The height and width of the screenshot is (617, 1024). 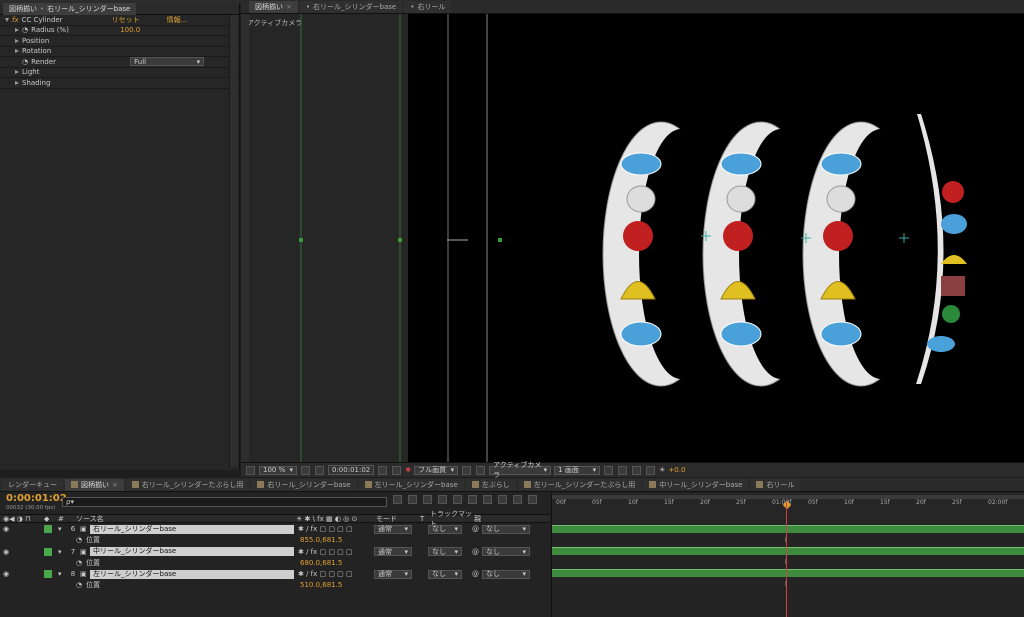 What do you see at coordinates (192, 574) in the screenshot?
I see `layer-name: 左リール_シリンダーbase` at bounding box center [192, 574].